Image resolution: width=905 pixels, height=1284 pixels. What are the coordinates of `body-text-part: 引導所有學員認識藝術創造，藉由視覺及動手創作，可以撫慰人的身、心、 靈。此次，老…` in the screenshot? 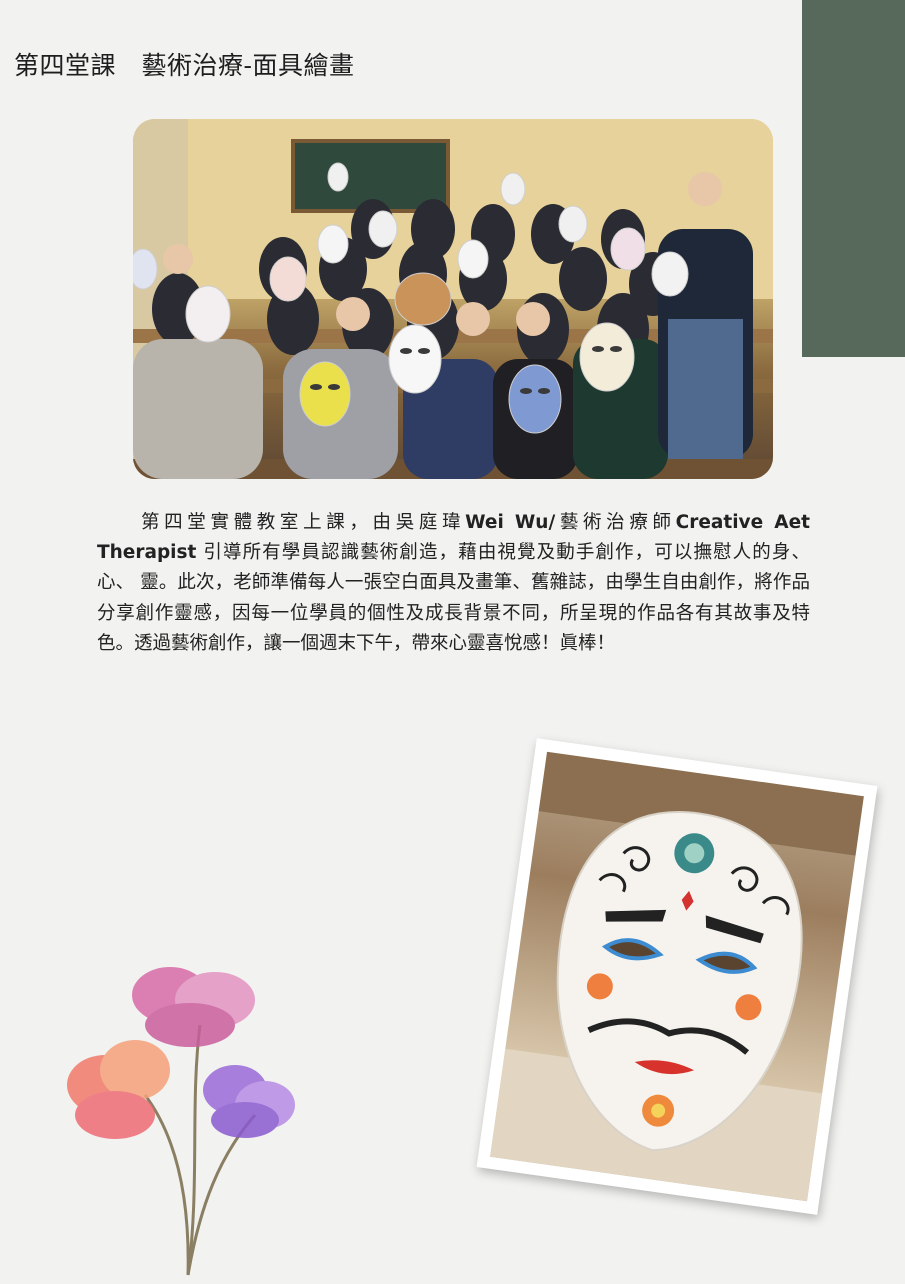 It's located at (453, 598).